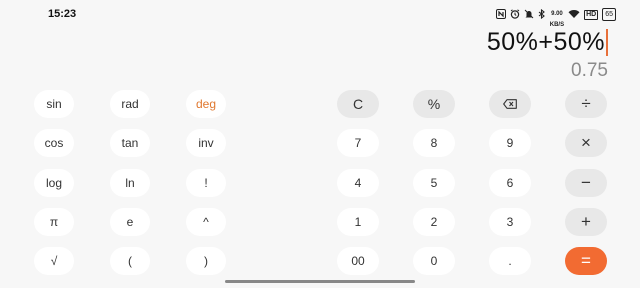  What do you see at coordinates (546, 42) in the screenshot?
I see `expression-input: 50%+50%` at bounding box center [546, 42].